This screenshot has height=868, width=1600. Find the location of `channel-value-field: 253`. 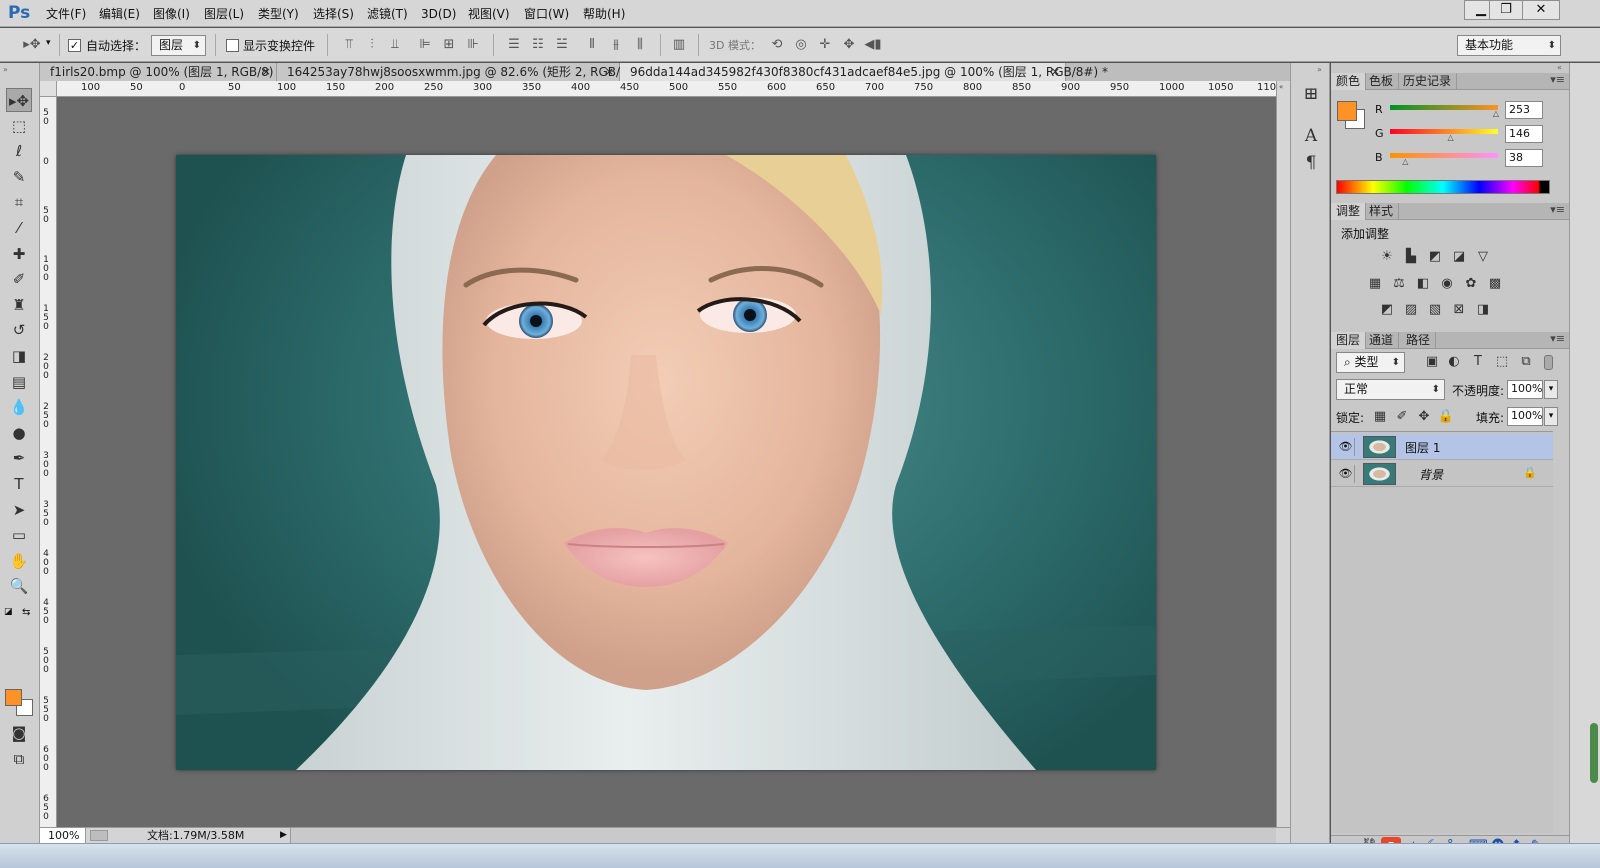

channel-value-field: 253 is located at coordinates (1524, 110).